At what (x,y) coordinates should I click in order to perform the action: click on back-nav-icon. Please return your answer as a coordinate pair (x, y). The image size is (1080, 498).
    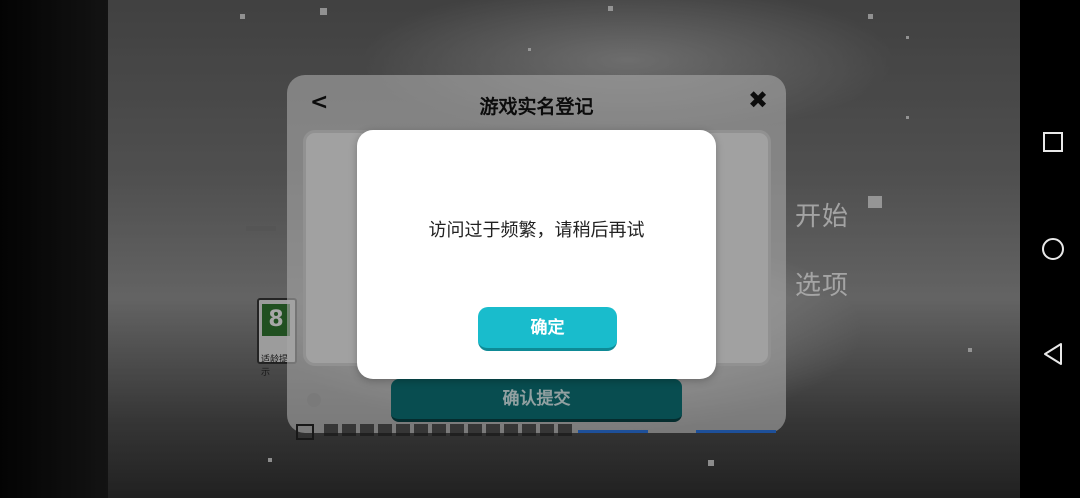
    Looking at the image, I should click on (1053, 354).